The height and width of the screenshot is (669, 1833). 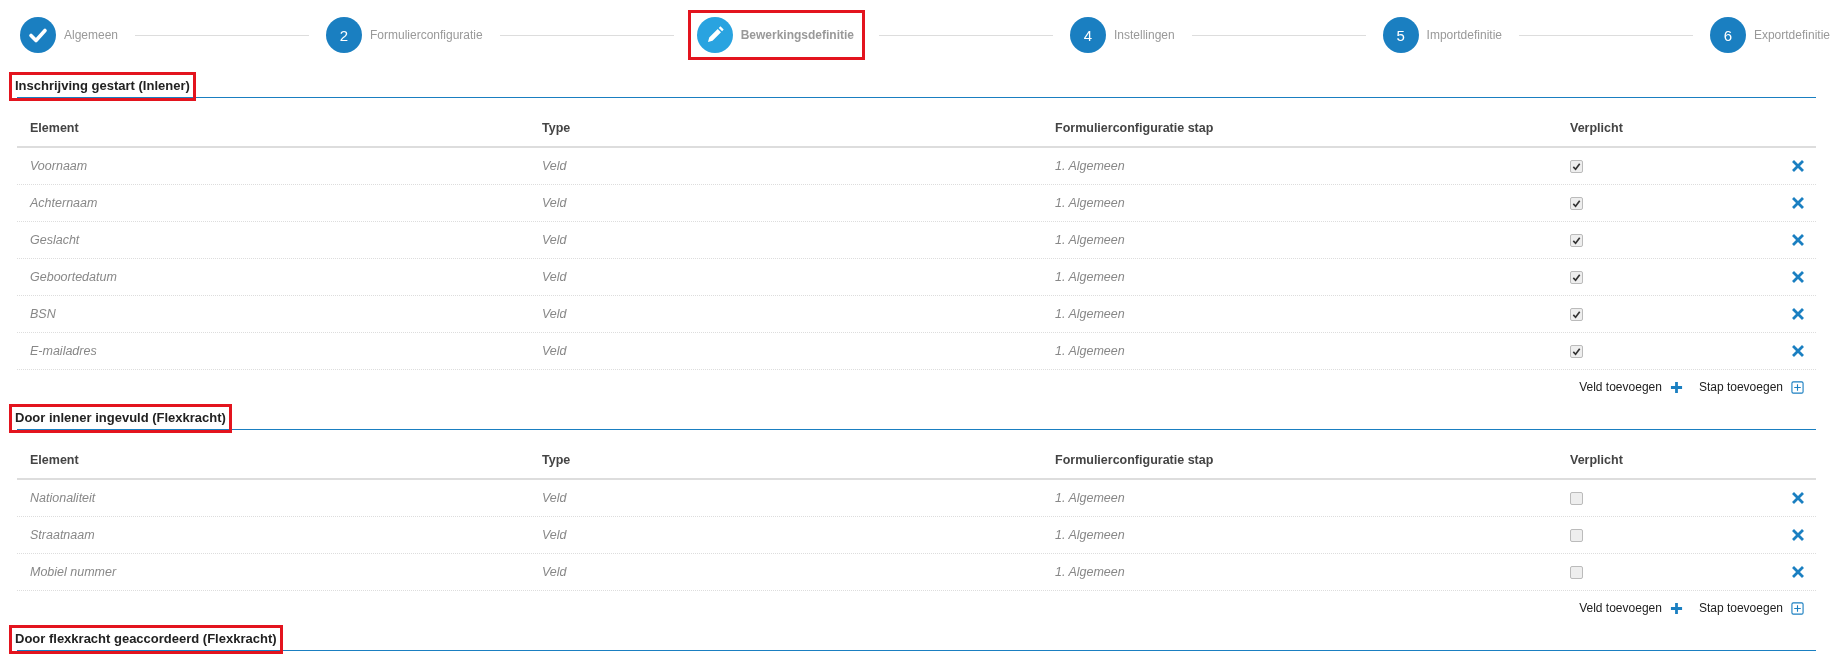 I want to click on section-title: Inschrijving gestart (Inlener), so click(x=102, y=86).